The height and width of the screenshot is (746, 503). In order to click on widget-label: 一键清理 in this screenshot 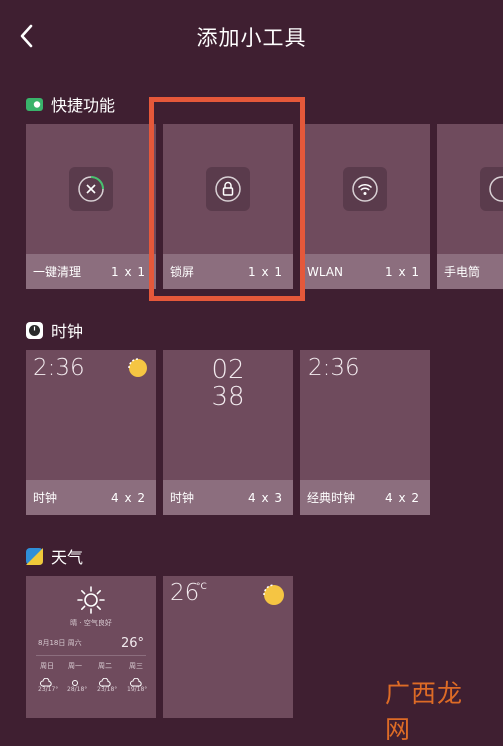, I will do `click(57, 272)`.